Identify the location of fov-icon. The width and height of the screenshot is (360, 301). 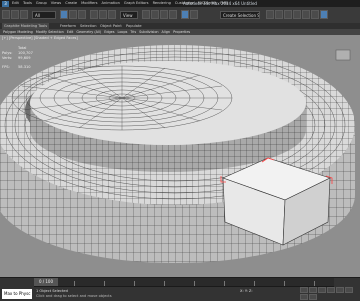
(340, 290).